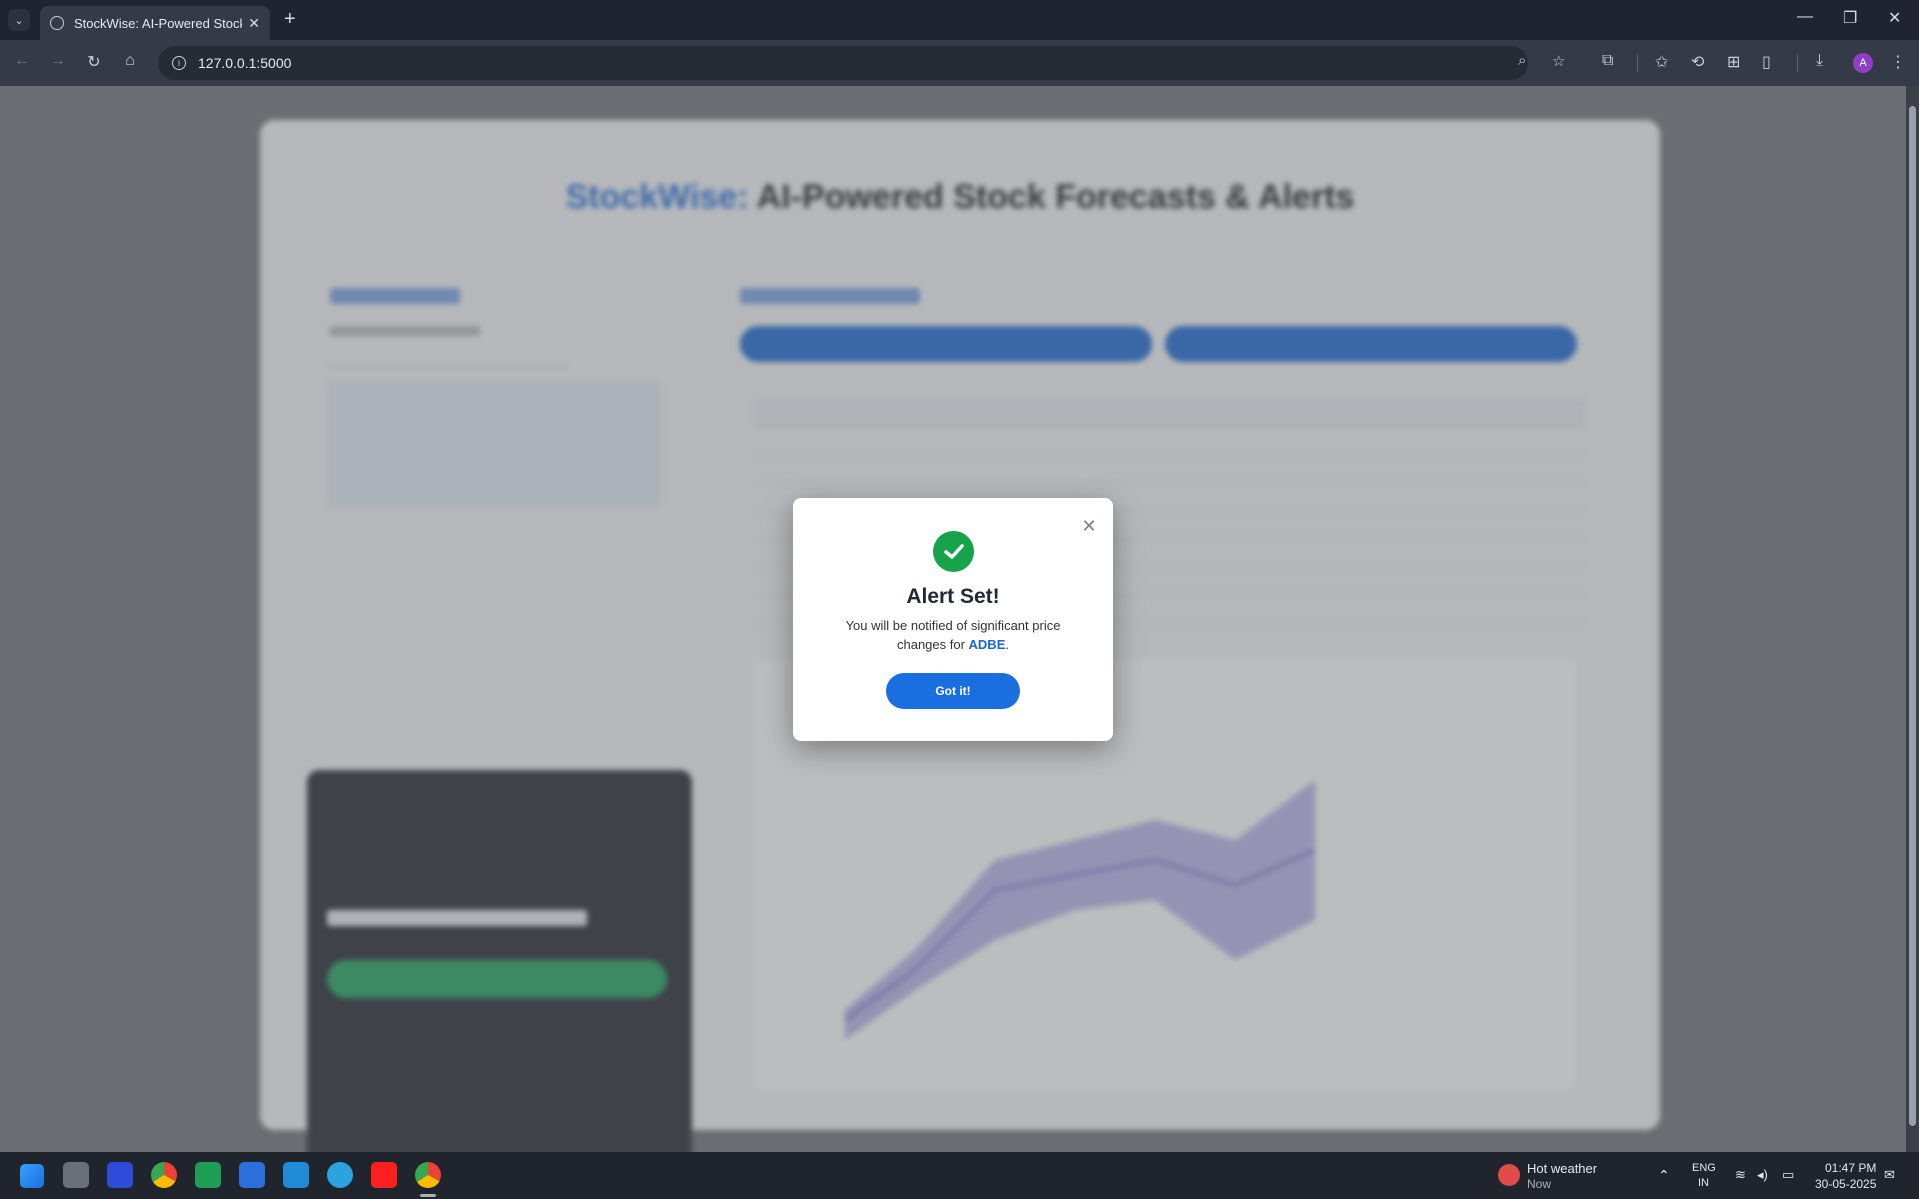 The width and height of the screenshot is (1919, 1199). I want to click on favorites-icon: ✩, so click(1661, 62).